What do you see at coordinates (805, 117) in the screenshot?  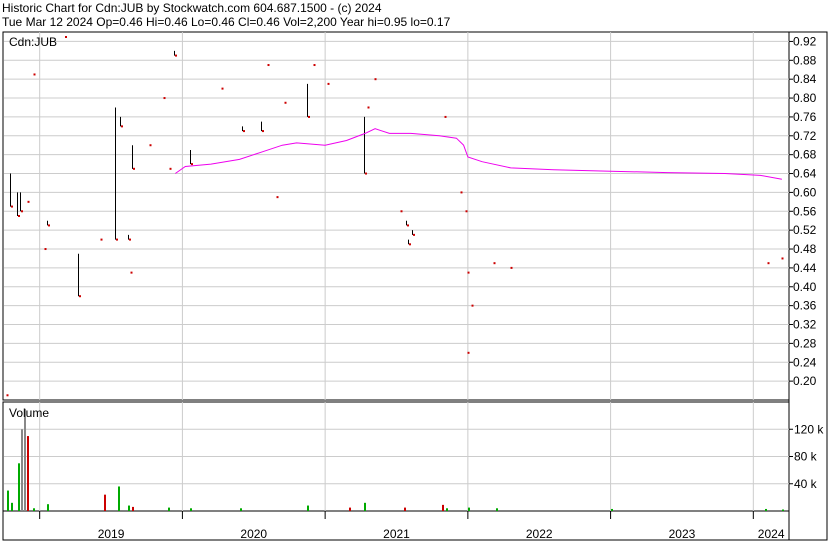 I see `price-tick-label: 0.76` at bounding box center [805, 117].